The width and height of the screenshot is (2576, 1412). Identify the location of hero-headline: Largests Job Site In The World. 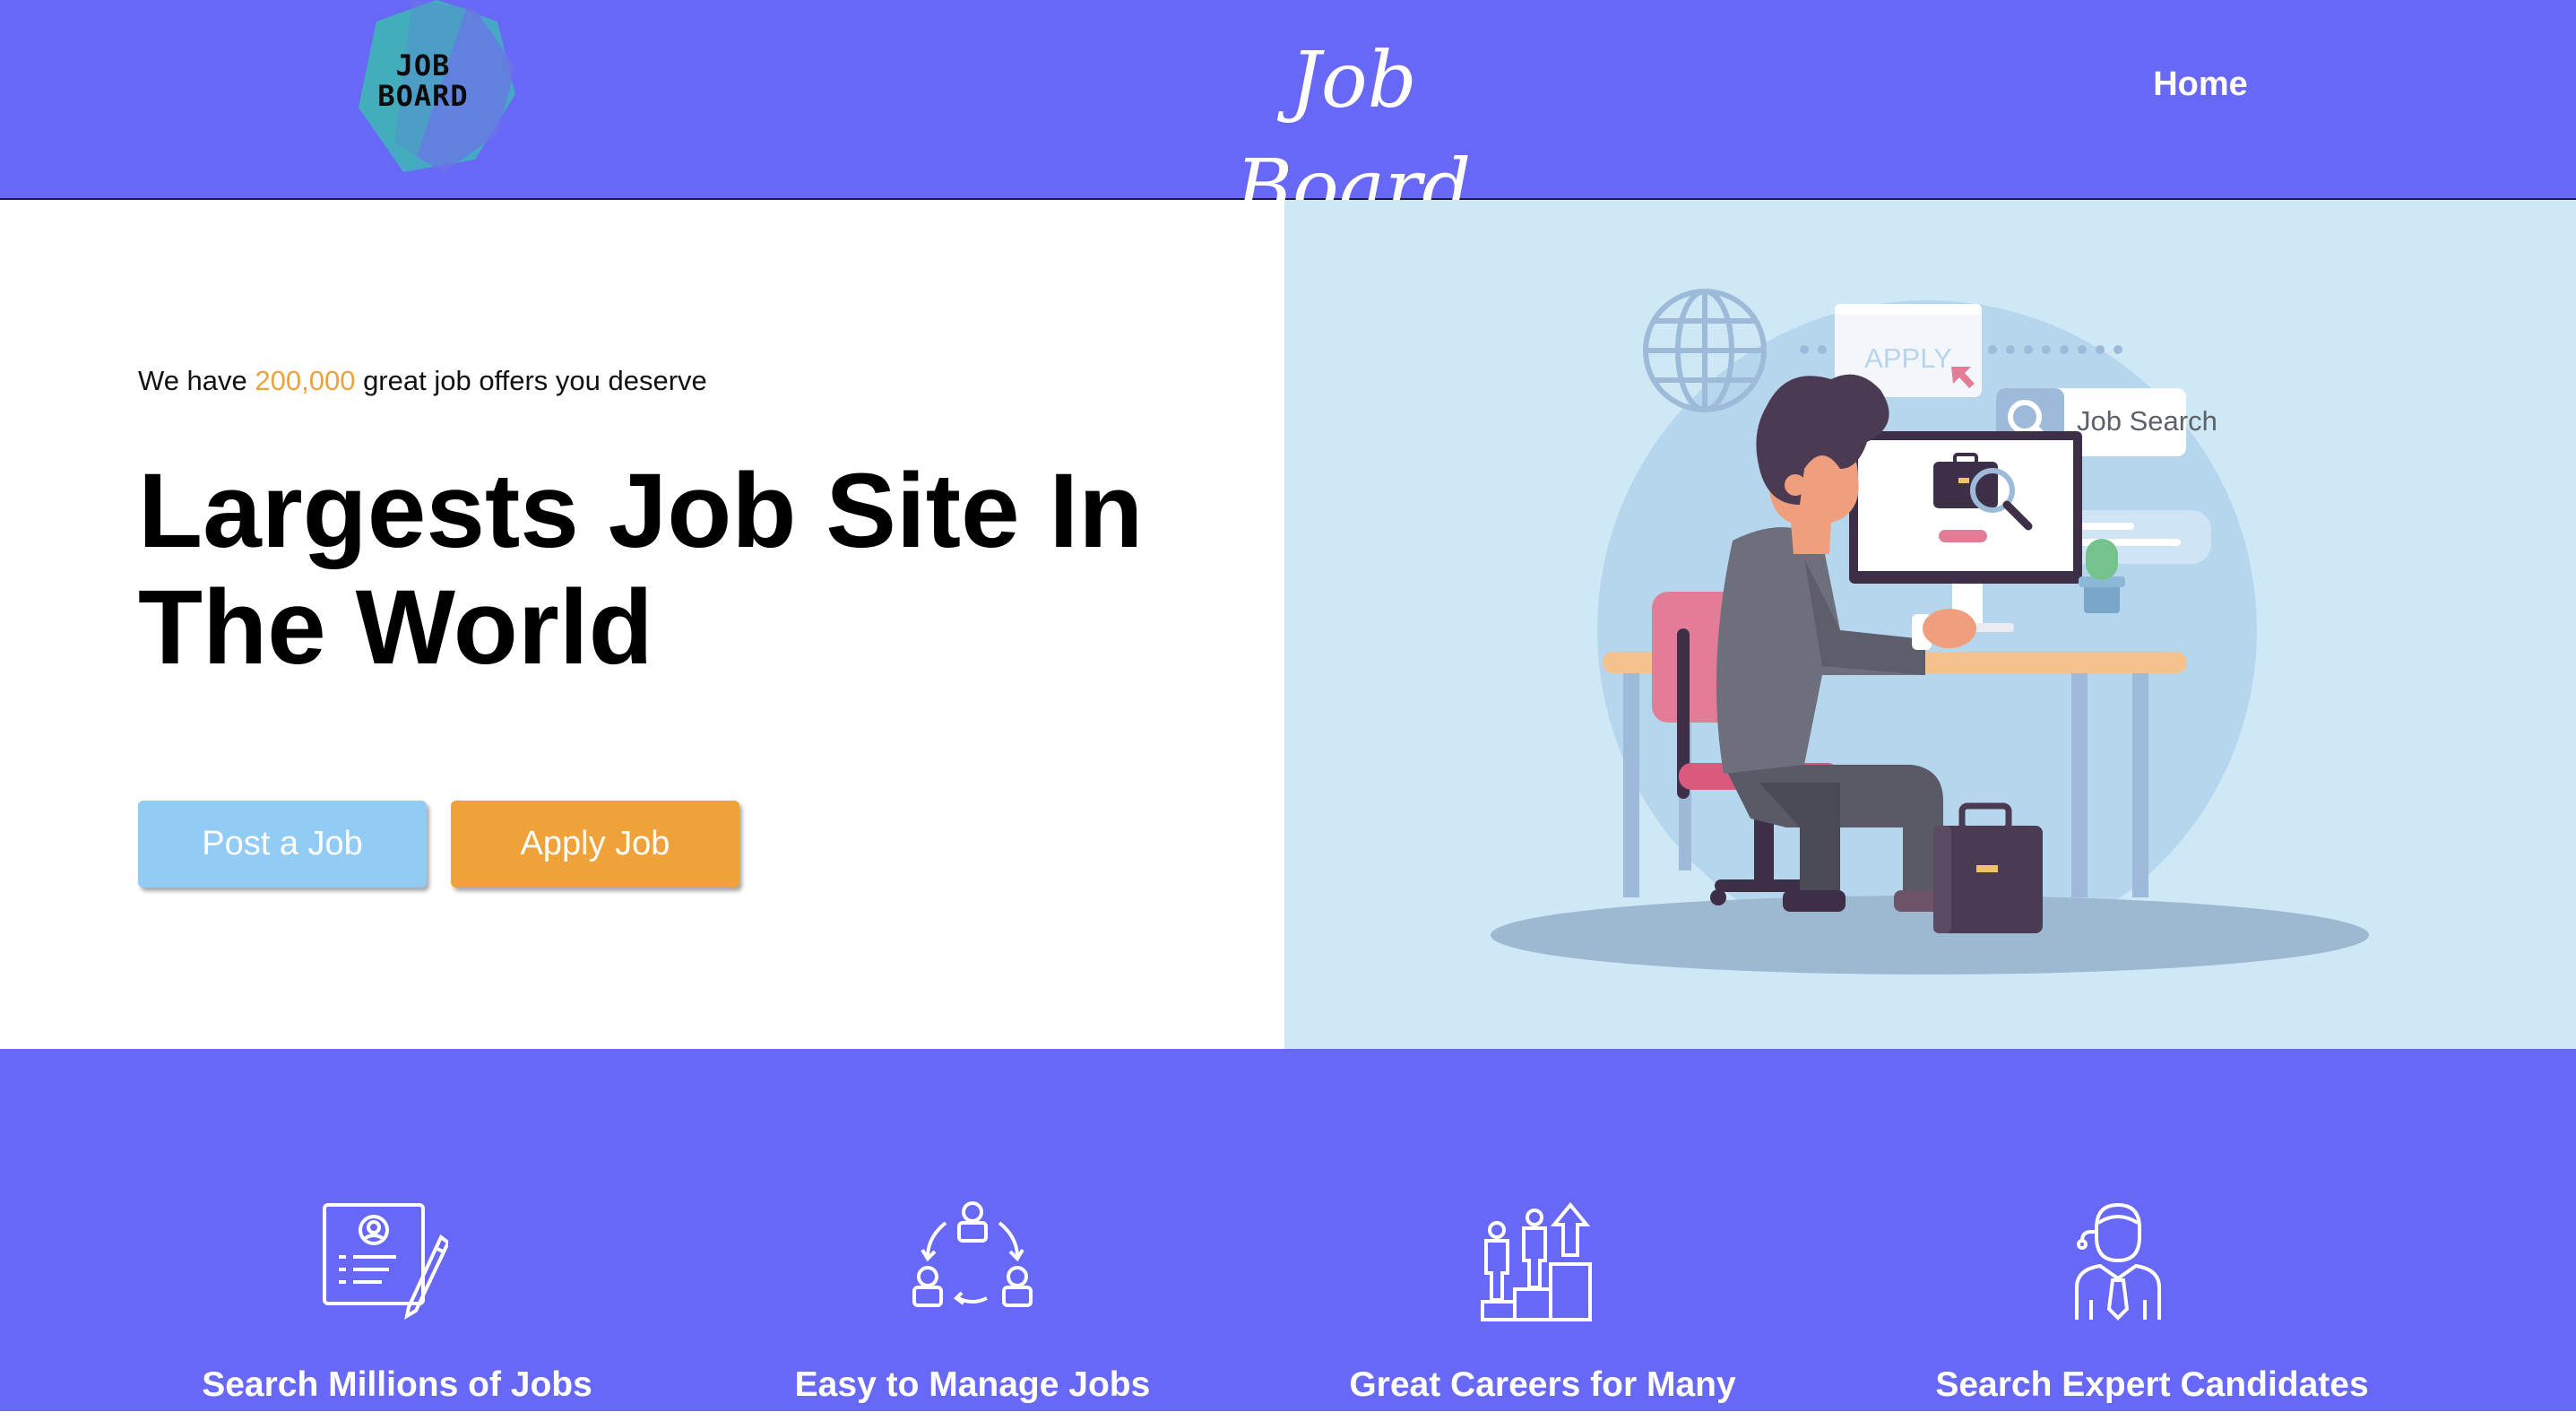
(653, 569).